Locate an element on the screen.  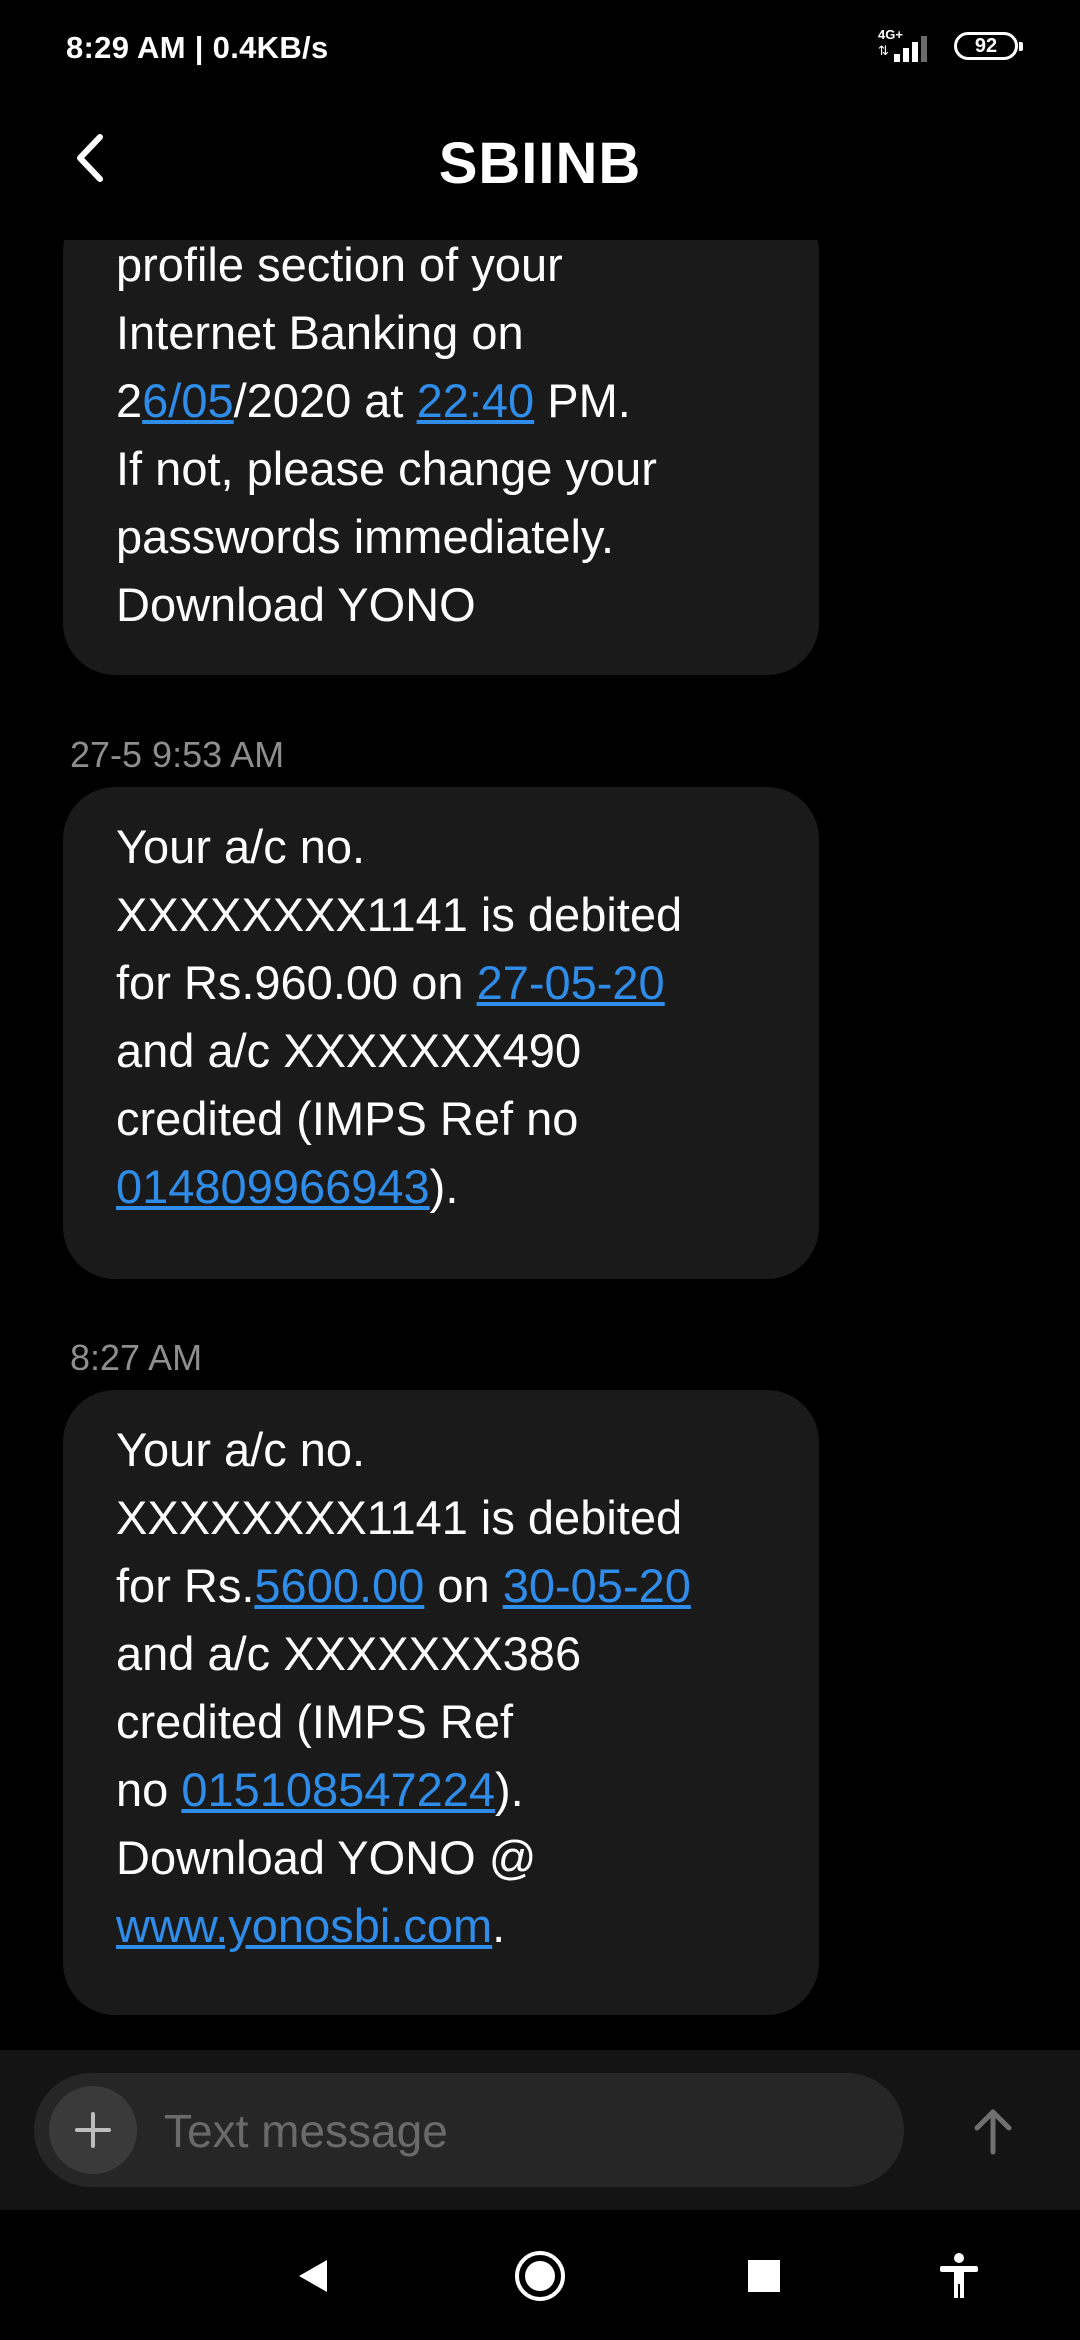
message-text-segment: 2 is located at coordinates (129, 400).